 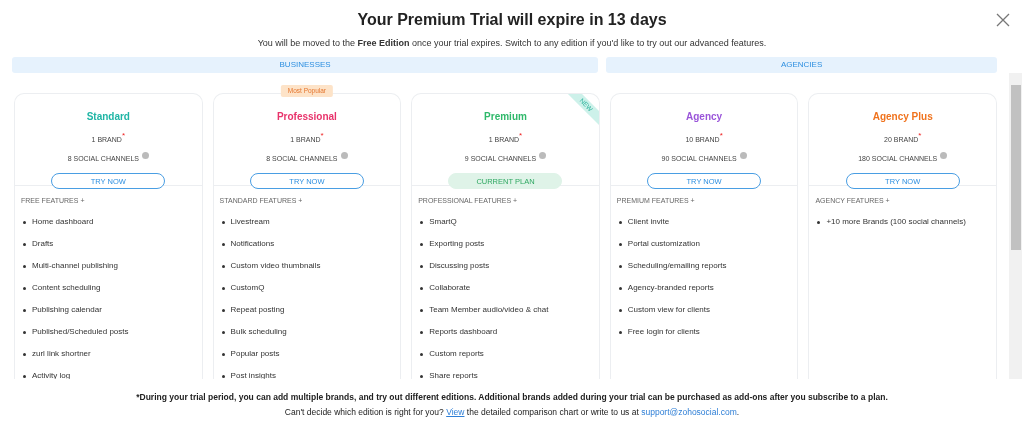 What do you see at coordinates (801, 65) in the screenshot?
I see `category-header: AGENCIES` at bounding box center [801, 65].